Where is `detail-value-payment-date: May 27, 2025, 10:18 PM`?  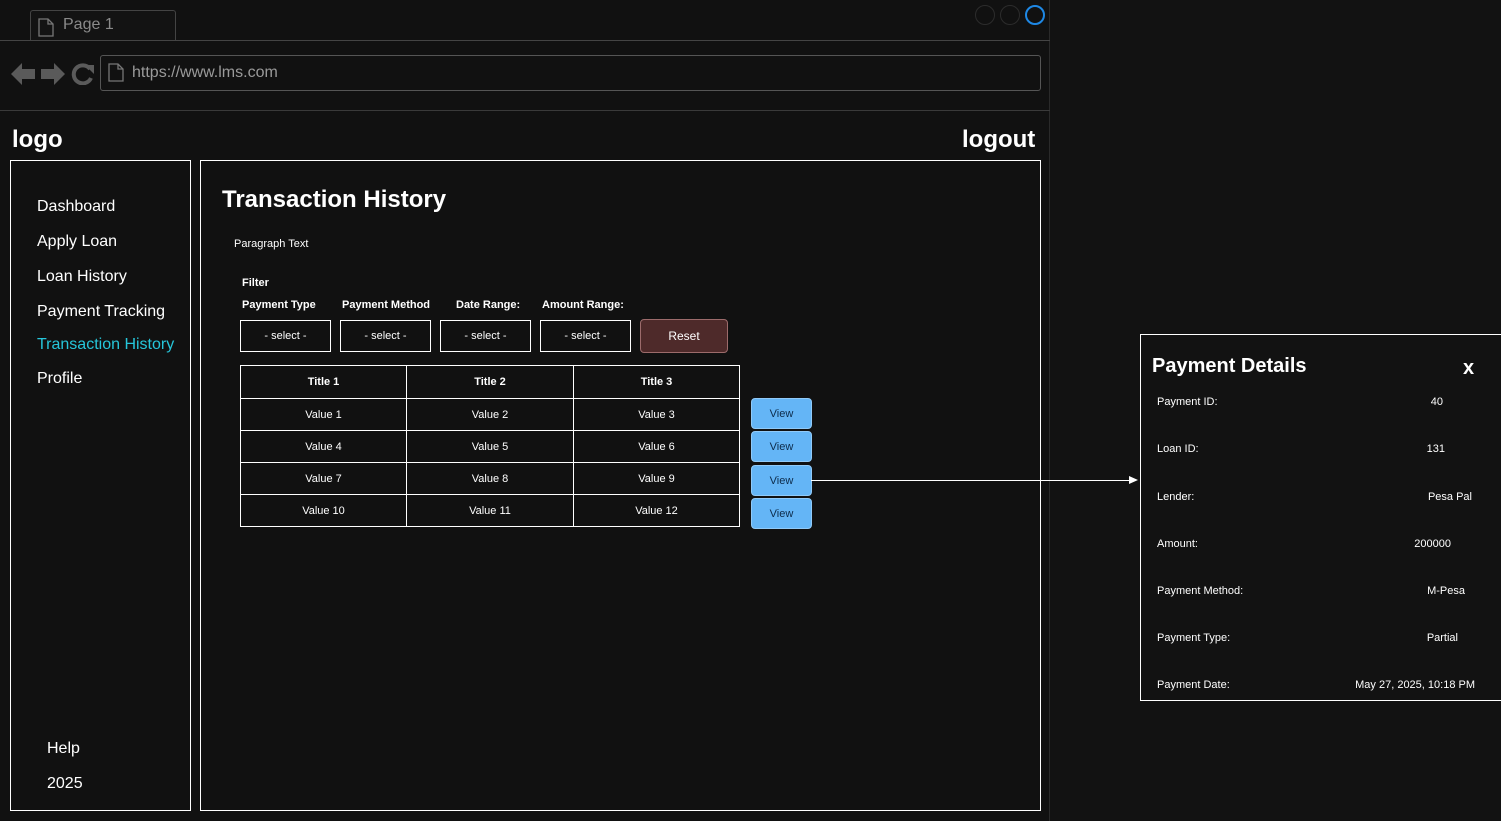
detail-value-payment-date: May 27, 2025, 10:18 PM is located at coordinates (1415, 685).